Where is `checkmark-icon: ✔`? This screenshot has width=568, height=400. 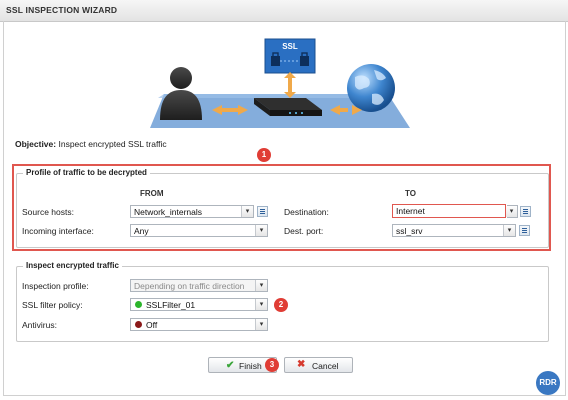
checkmark-icon: ✔ is located at coordinates (230, 365).